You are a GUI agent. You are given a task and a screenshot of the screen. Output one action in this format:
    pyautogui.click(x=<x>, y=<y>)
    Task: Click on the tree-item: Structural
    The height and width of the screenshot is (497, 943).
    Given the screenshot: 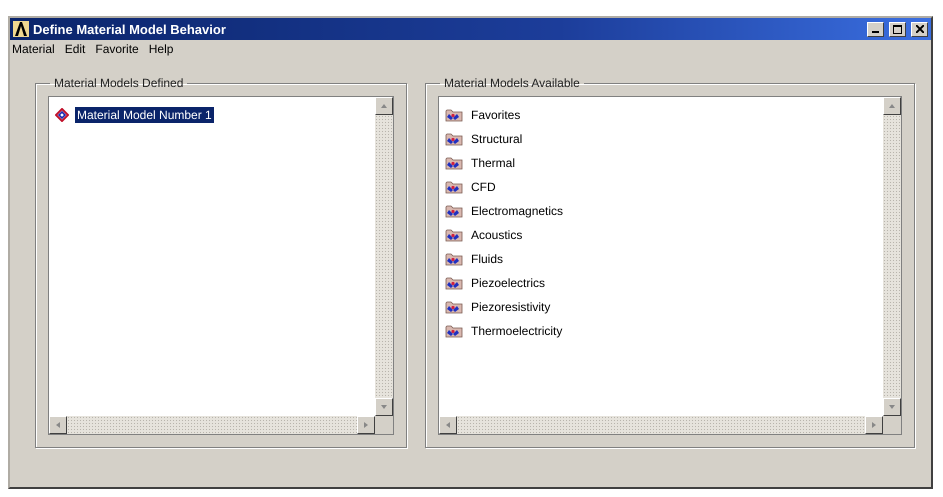 What is the action you would take?
    pyautogui.click(x=496, y=139)
    